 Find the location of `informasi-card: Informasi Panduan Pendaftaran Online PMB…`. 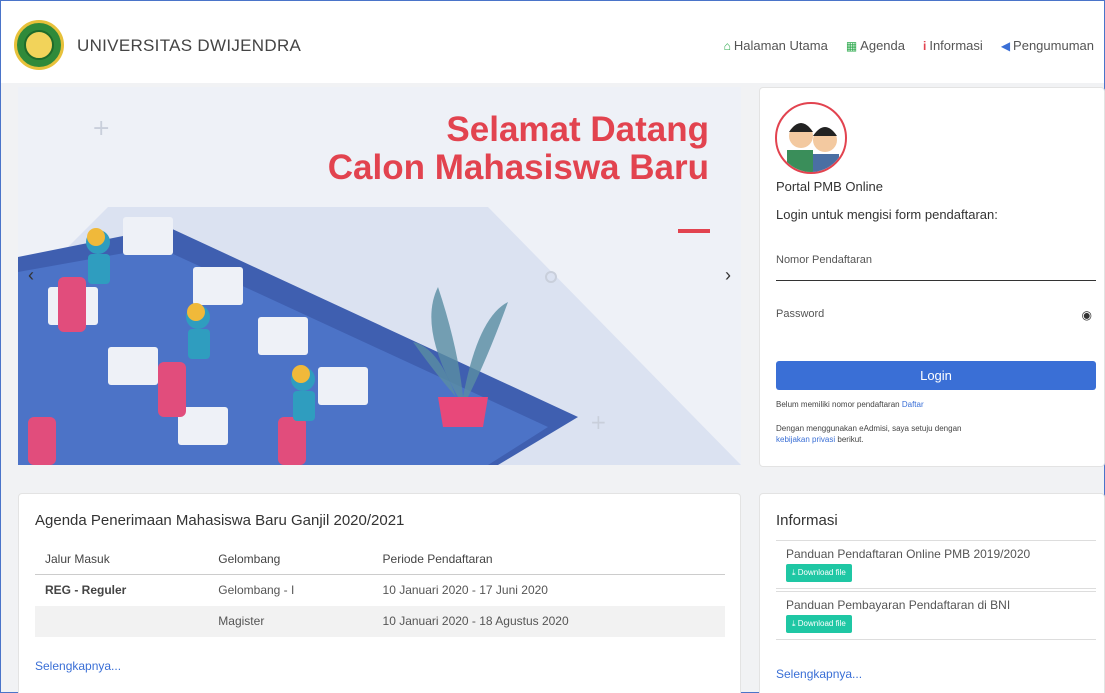

informasi-card: Informasi Panduan Pendaftaran Online PMB… is located at coordinates (932, 593).